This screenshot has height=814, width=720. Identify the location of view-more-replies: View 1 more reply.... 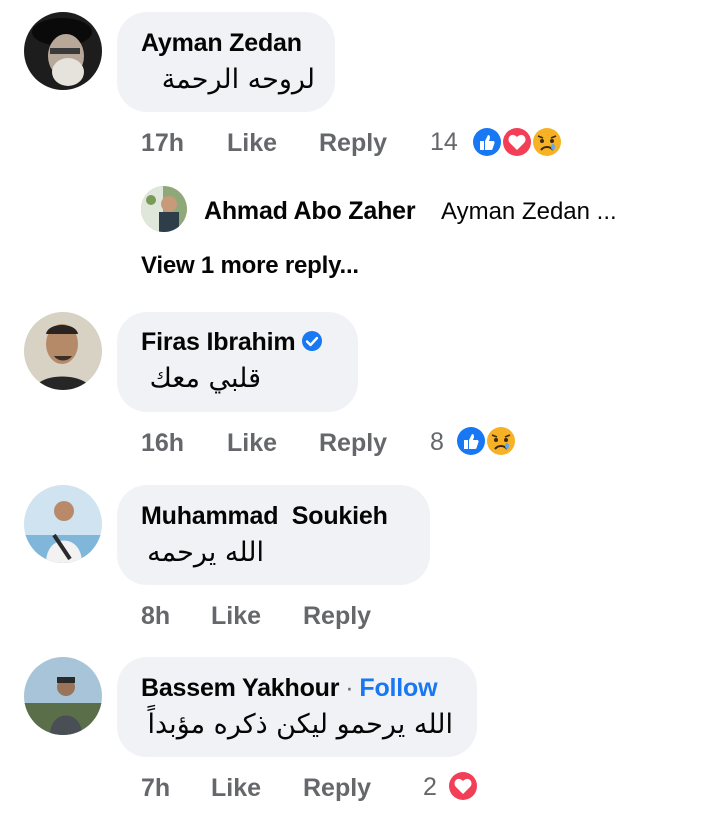
(250, 266).